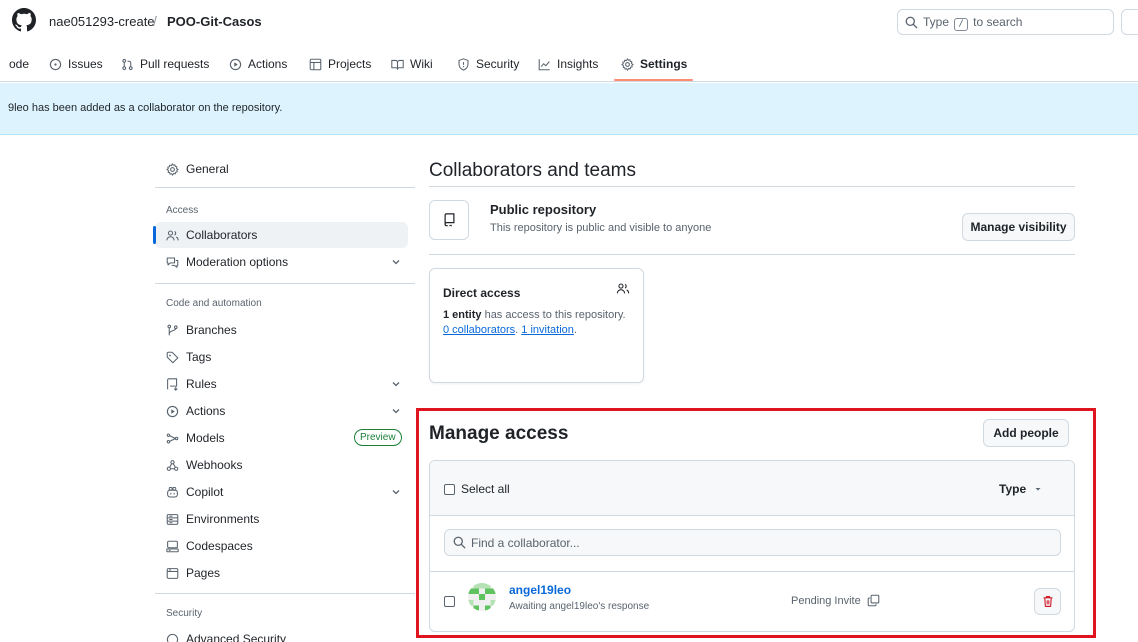 This screenshot has width=1138, height=642. What do you see at coordinates (268, 64) in the screenshot?
I see `tab-actions-label: Actions` at bounding box center [268, 64].